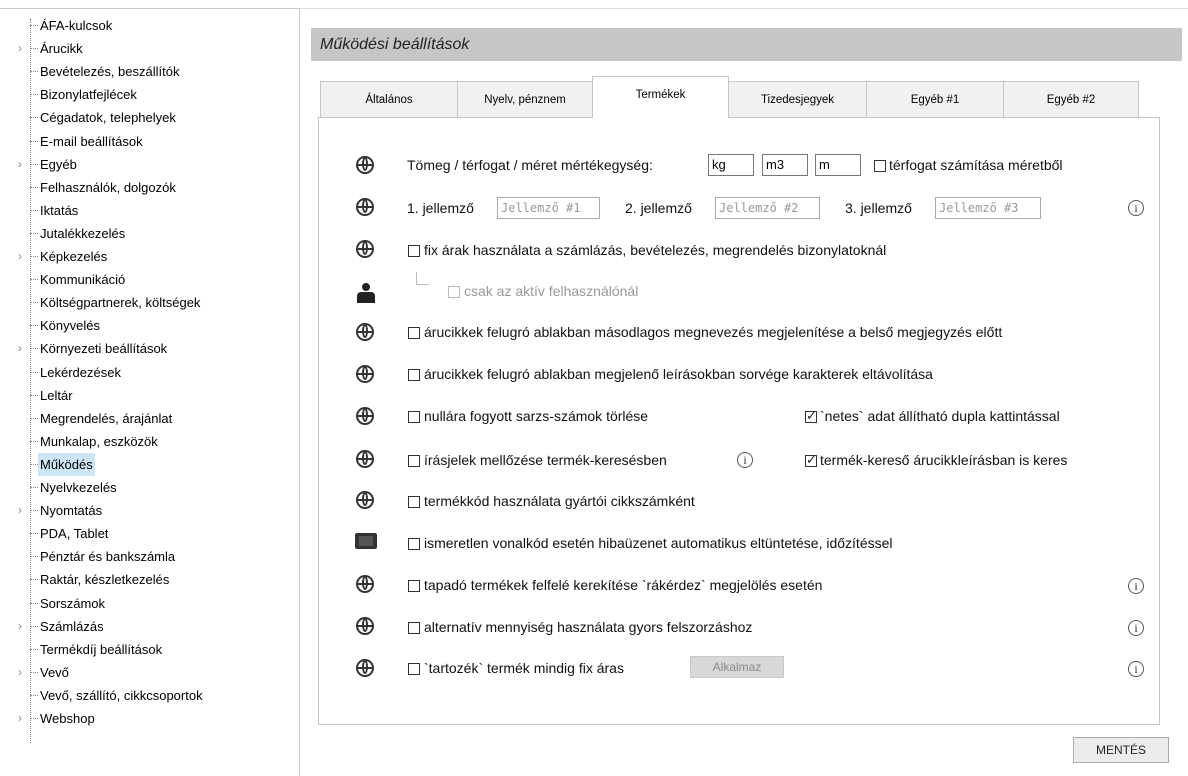 The width and height of the screenshot is (1188, 776). I want to click on ignore-punct-checkbox, so click(414, 461).